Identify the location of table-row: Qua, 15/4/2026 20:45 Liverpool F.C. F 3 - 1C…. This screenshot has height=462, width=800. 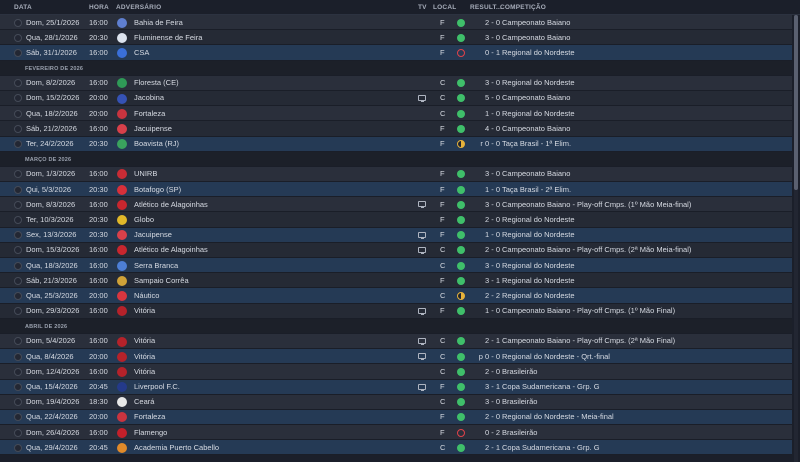
(396, 387).